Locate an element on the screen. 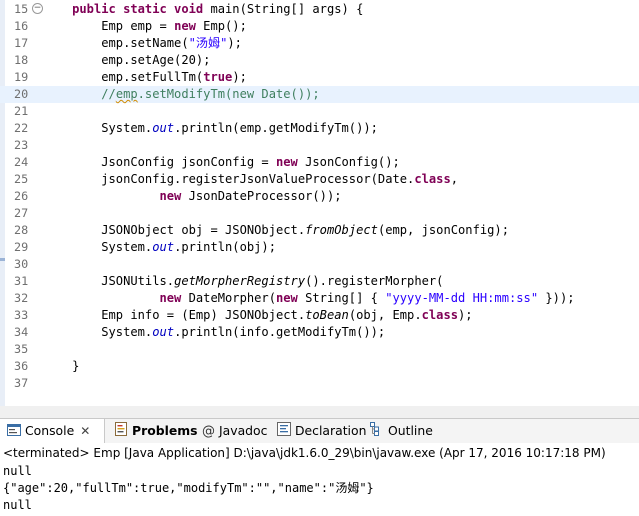 This screenshot has width=639, height=516. at-icon: @ is located at coordinates (208, 431).